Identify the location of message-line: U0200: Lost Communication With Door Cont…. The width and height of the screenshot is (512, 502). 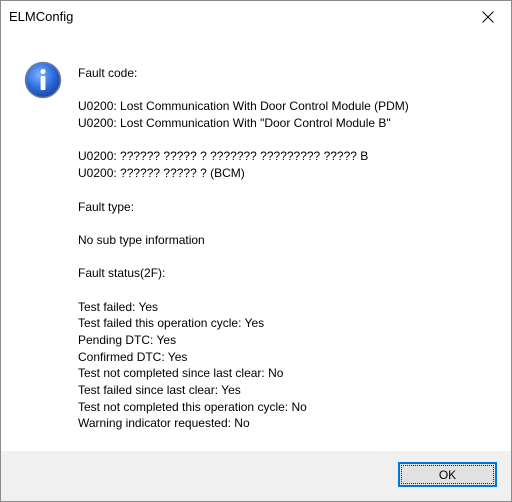
(243, 106).